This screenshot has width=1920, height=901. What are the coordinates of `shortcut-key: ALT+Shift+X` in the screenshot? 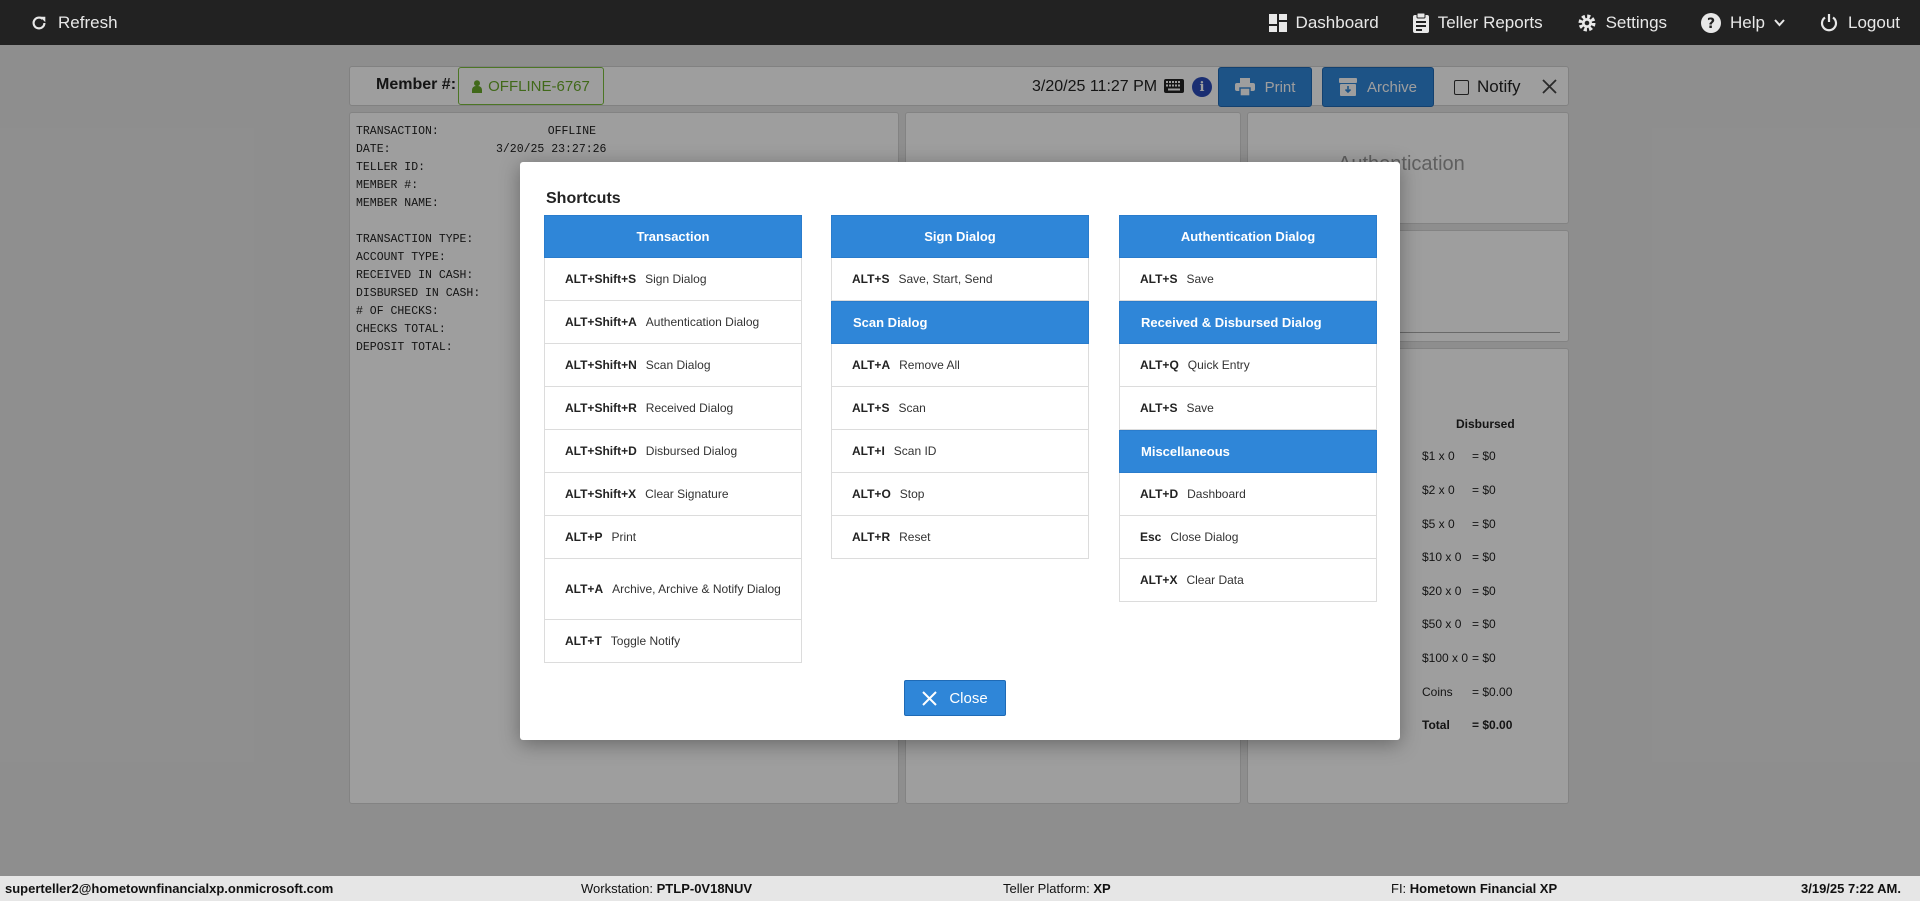 It's located at (601, 494).